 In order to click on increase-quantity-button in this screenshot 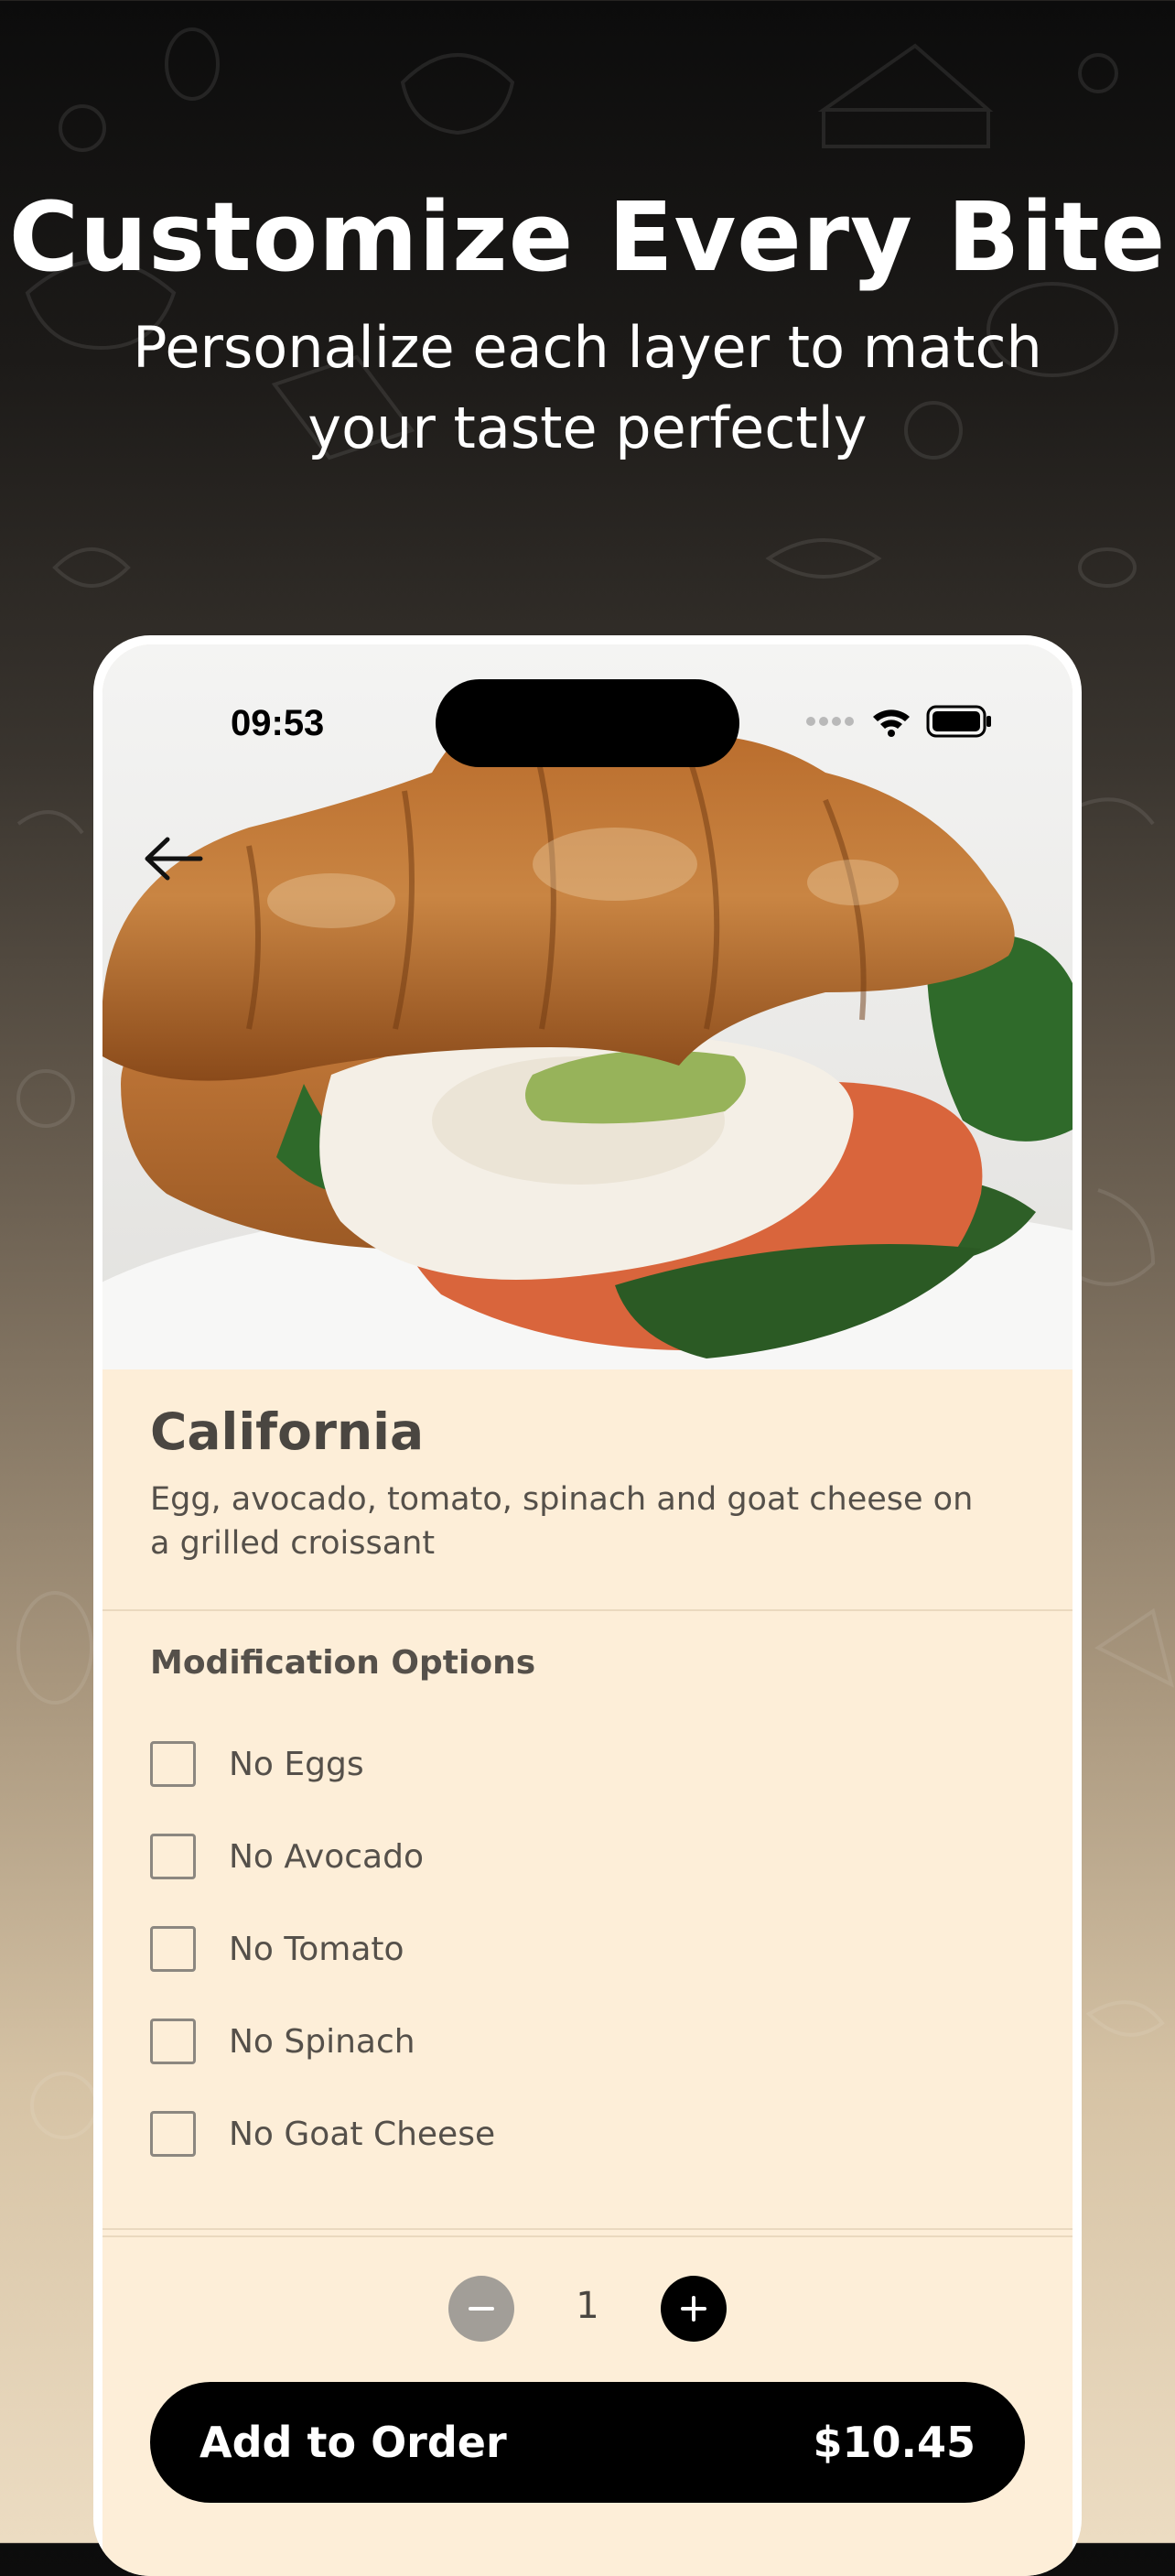, I will do `click(694, 2309)`.